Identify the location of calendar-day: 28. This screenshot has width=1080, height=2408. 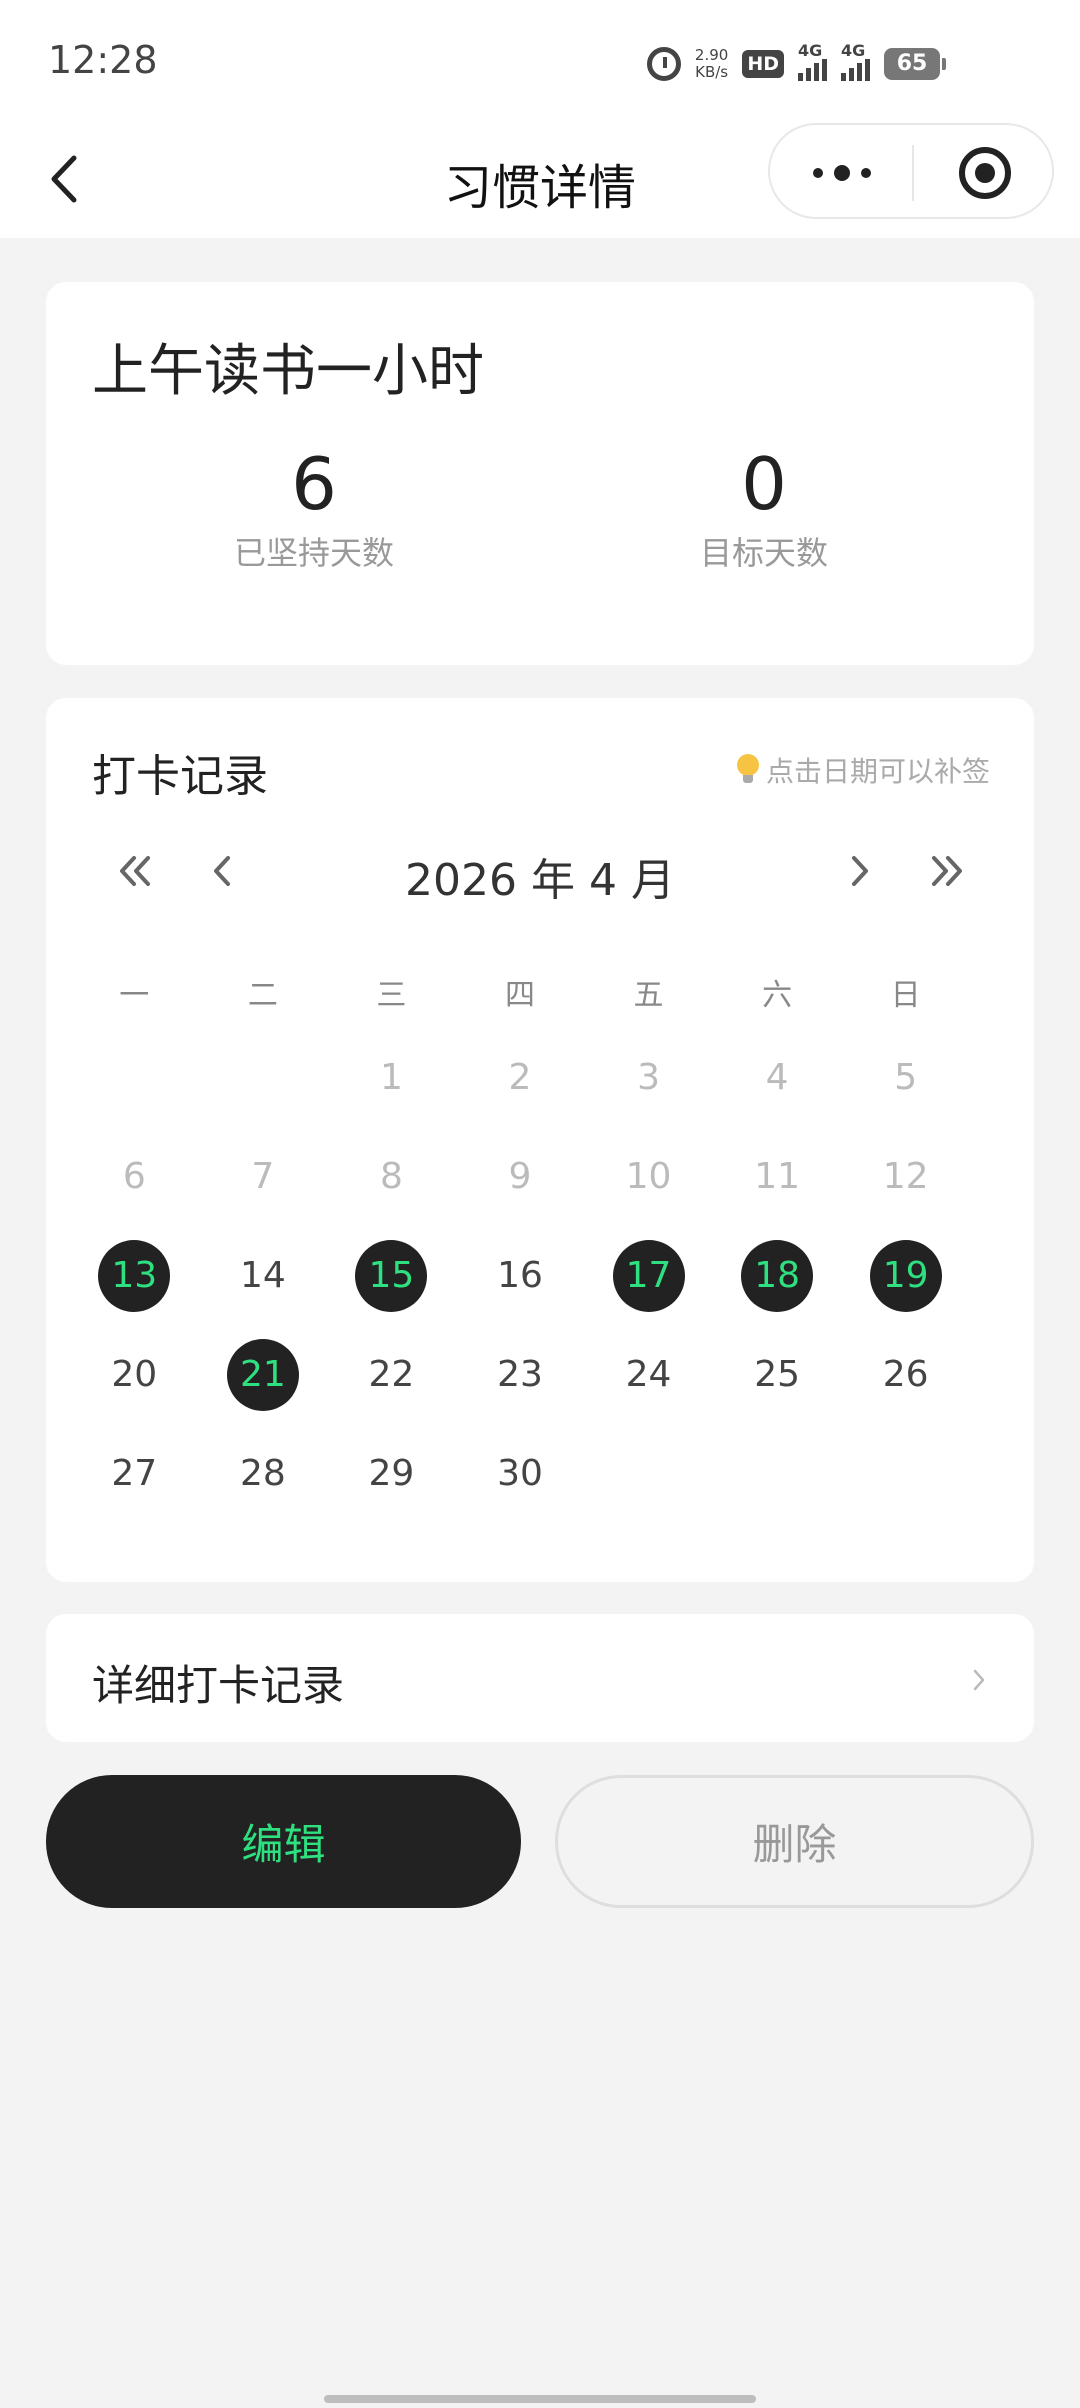
(263, 1473).